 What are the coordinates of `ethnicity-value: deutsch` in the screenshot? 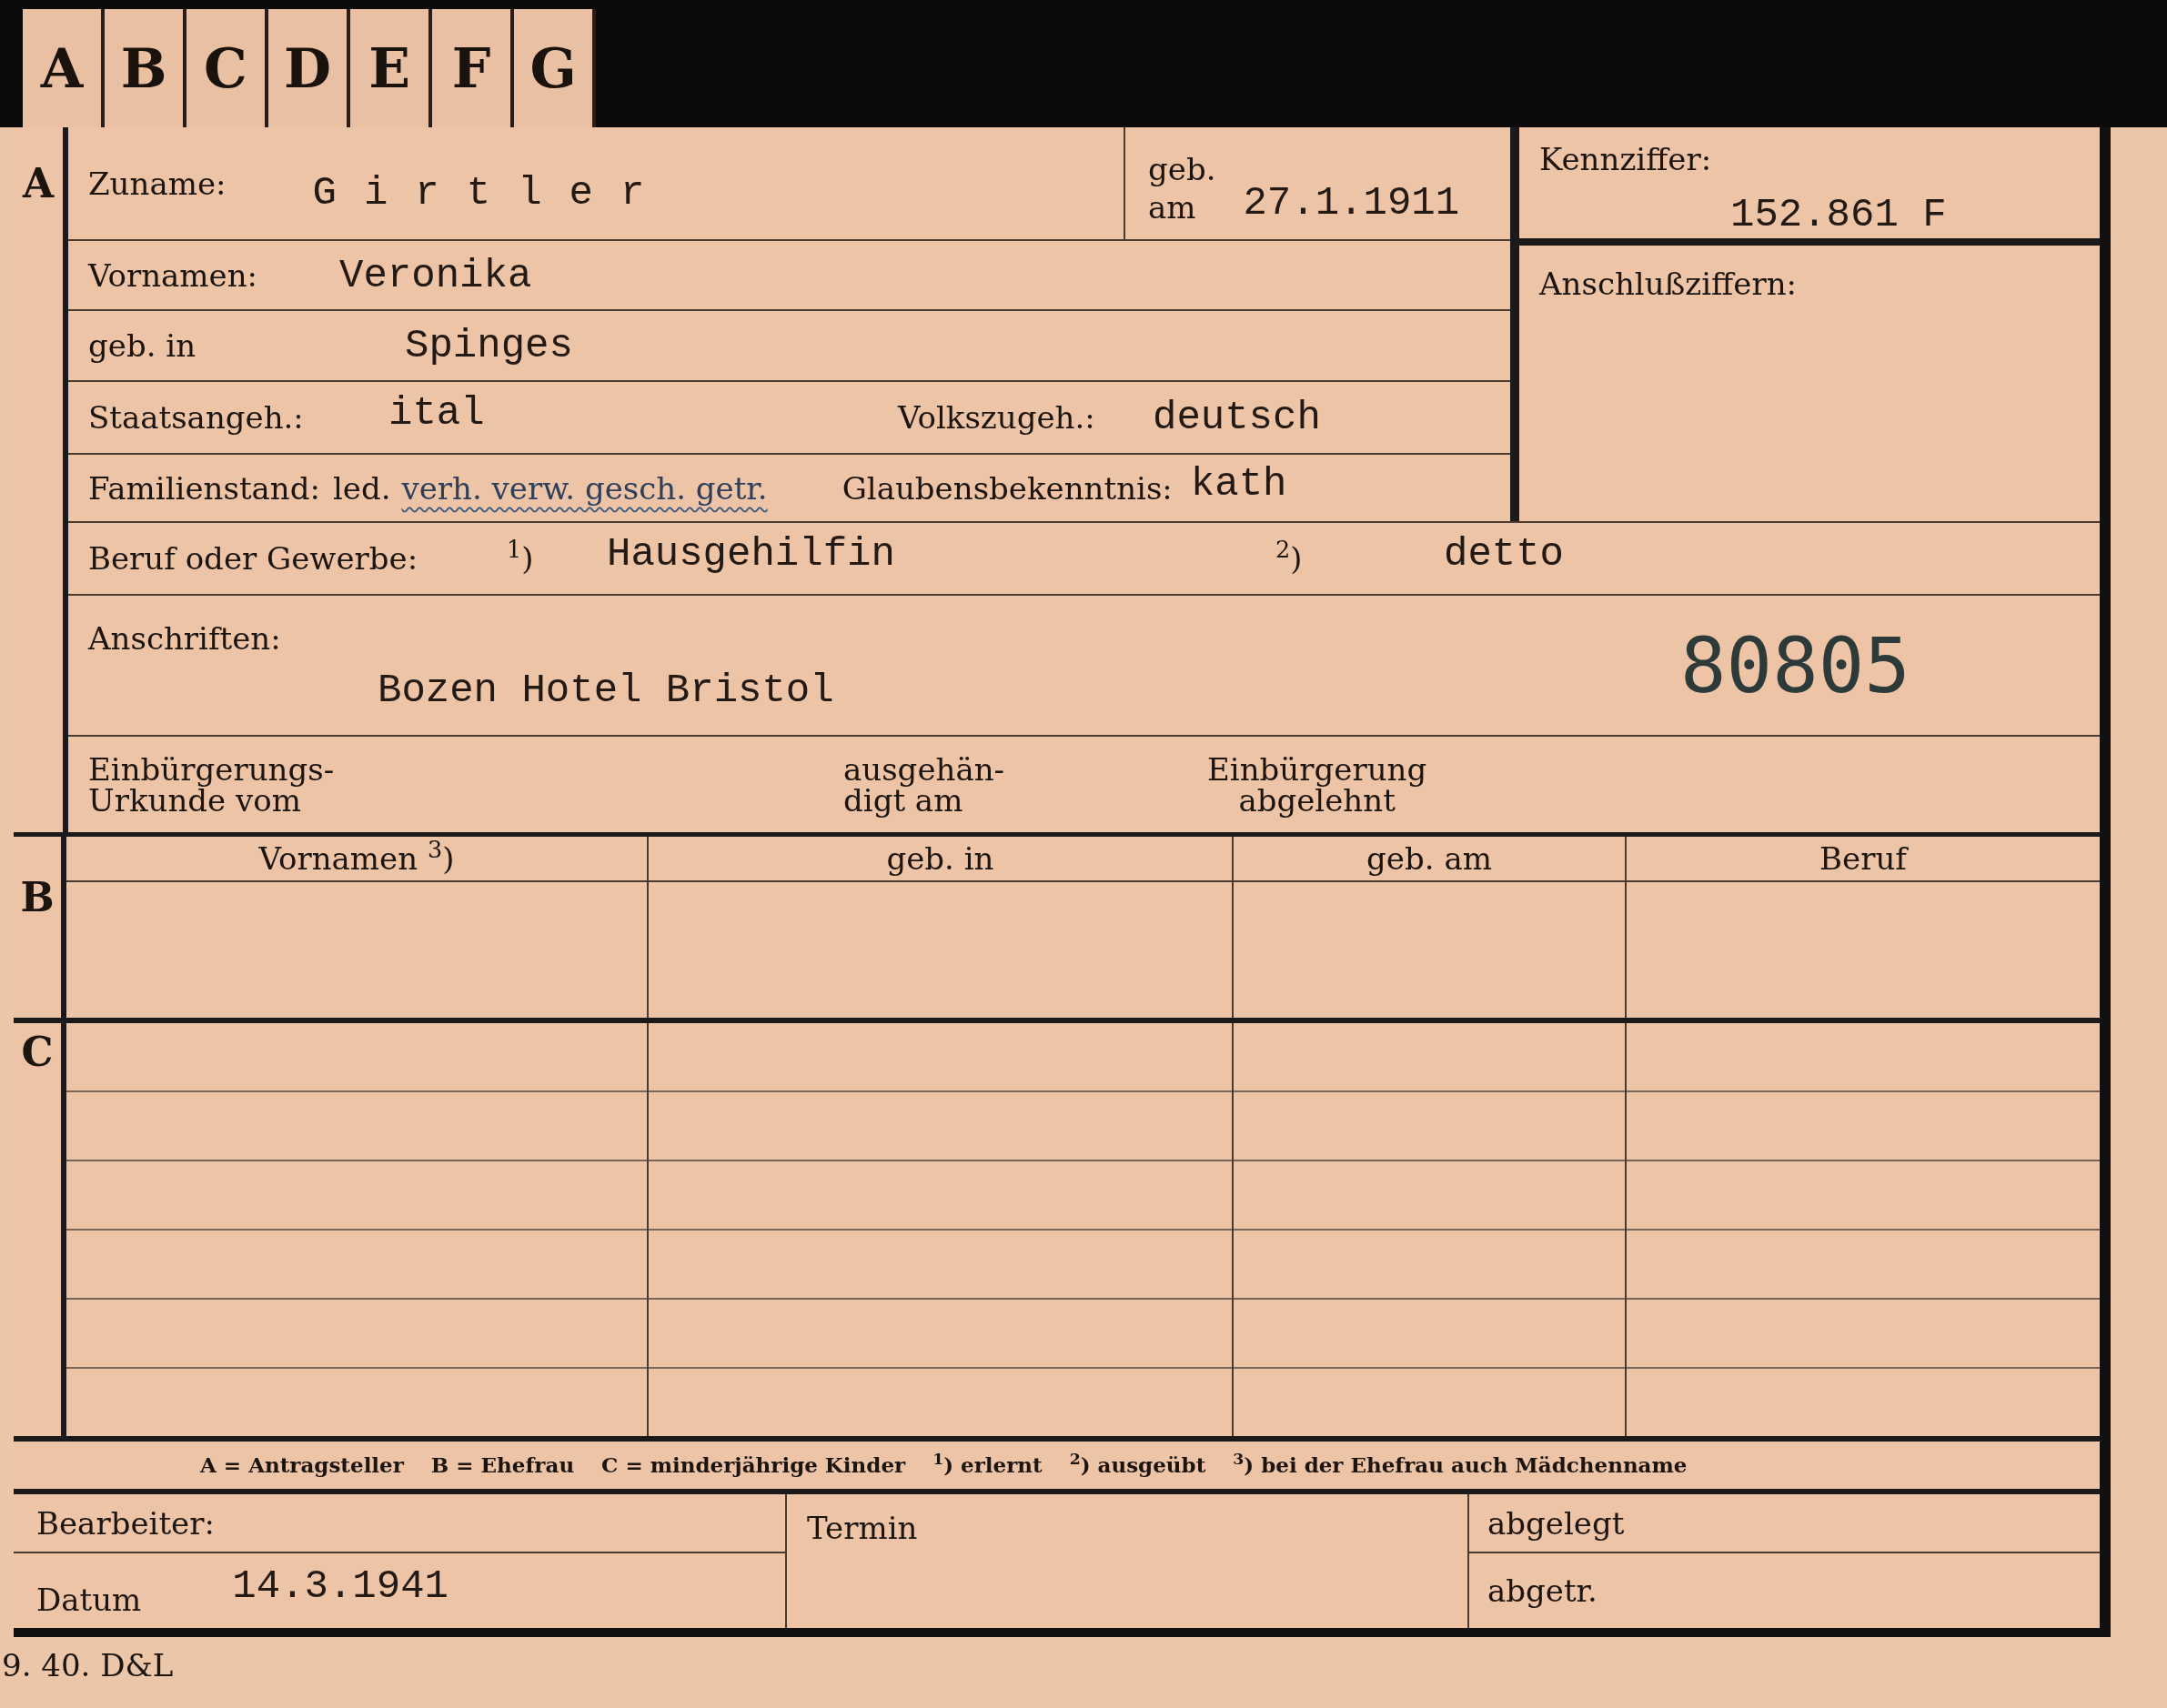 It's located at (1237, 417).